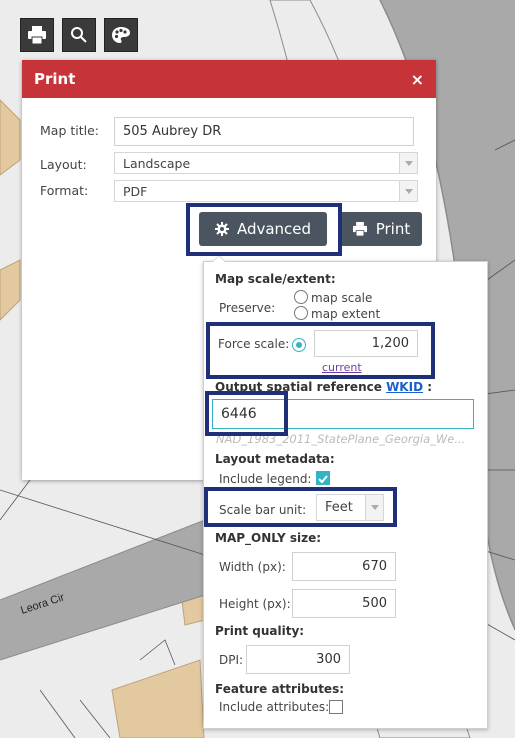 The width and height of the screenshot is (515, 738). What do you see at coordinates (264, 131) in the screenshot?
I see `map-title-input: 505 Aubrey DR` at bounding box center [264, 131].